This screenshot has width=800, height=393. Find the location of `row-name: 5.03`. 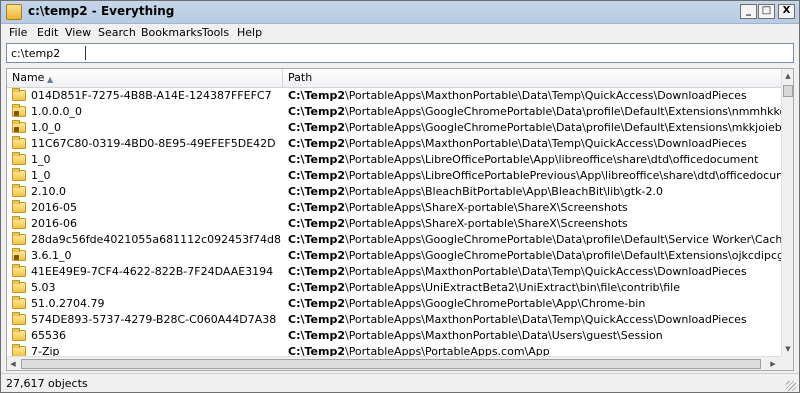

row-name: 5.03 is located at coordinates (43, 287).